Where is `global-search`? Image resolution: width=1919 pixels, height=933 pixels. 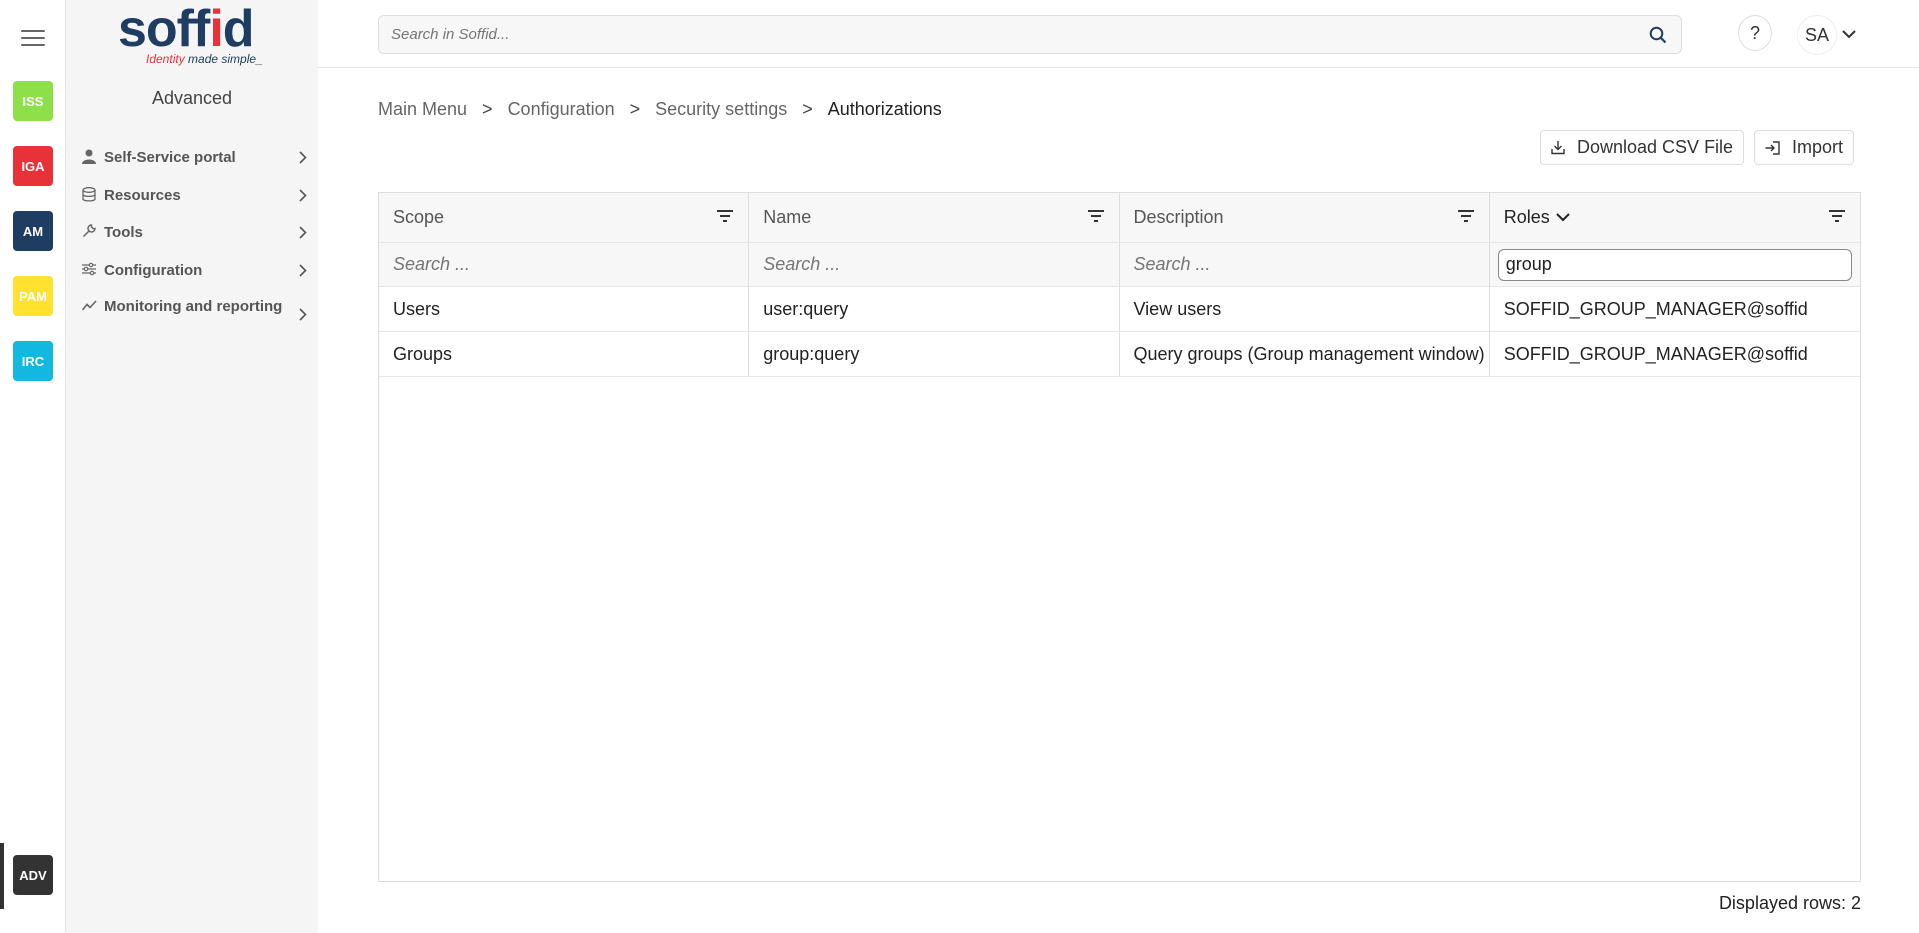 global-search is located at coordinates (1030, 34).